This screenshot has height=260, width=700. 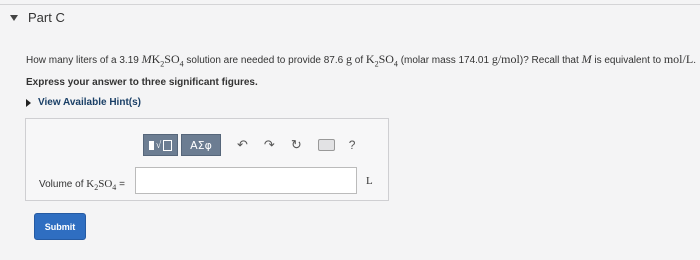 I want to click on answer-unit: L, so click(x=369, y=181).